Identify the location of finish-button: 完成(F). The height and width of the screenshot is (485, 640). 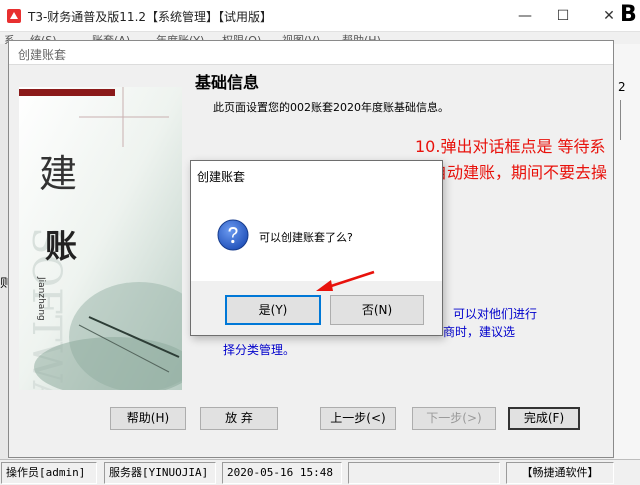
(544, 418).